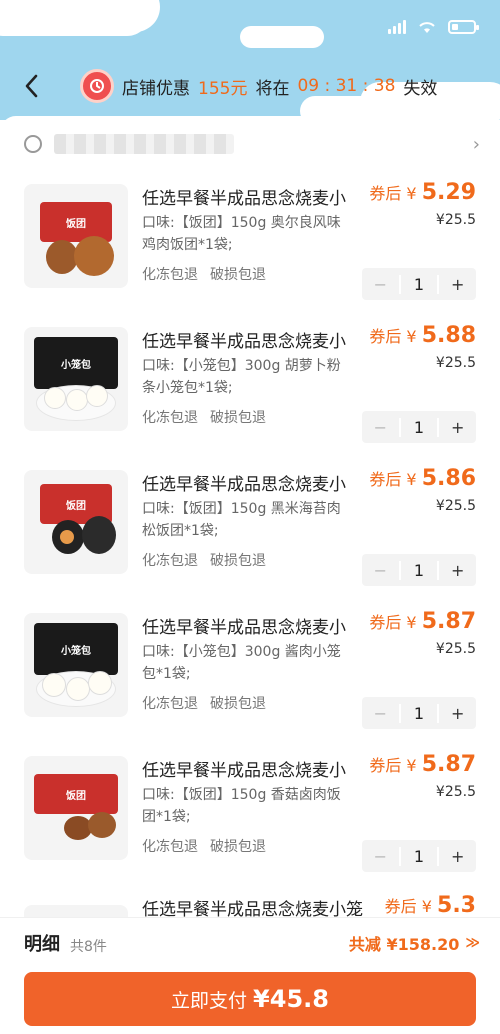 This screenshot has width=500, height=1034. I want to click on top-nav: 店铺优惠 155元 将在 09 : 31 : 38 失效, so click(250, 86).